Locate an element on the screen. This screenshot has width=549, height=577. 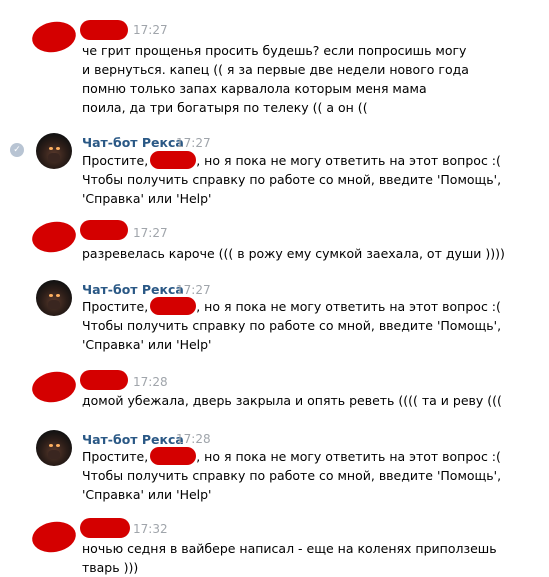
message-time: 17:32 is located at coordinates (150, 529).